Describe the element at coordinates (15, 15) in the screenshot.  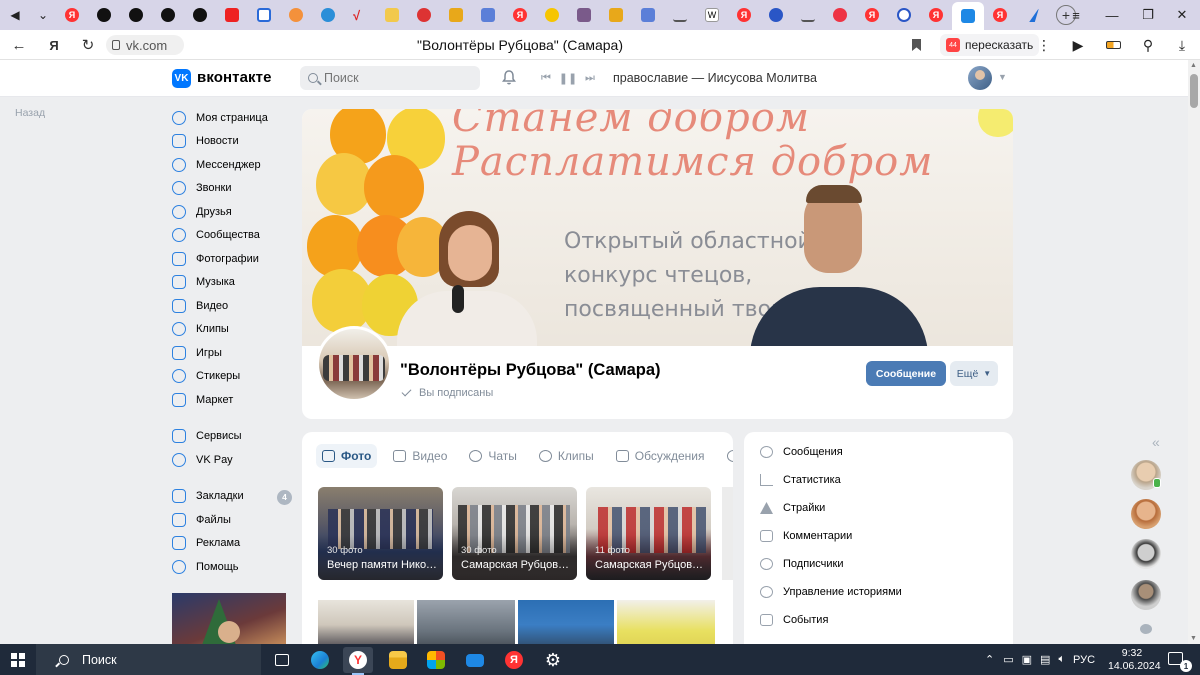
I see `speaker-icon: ◀︎` at that location.